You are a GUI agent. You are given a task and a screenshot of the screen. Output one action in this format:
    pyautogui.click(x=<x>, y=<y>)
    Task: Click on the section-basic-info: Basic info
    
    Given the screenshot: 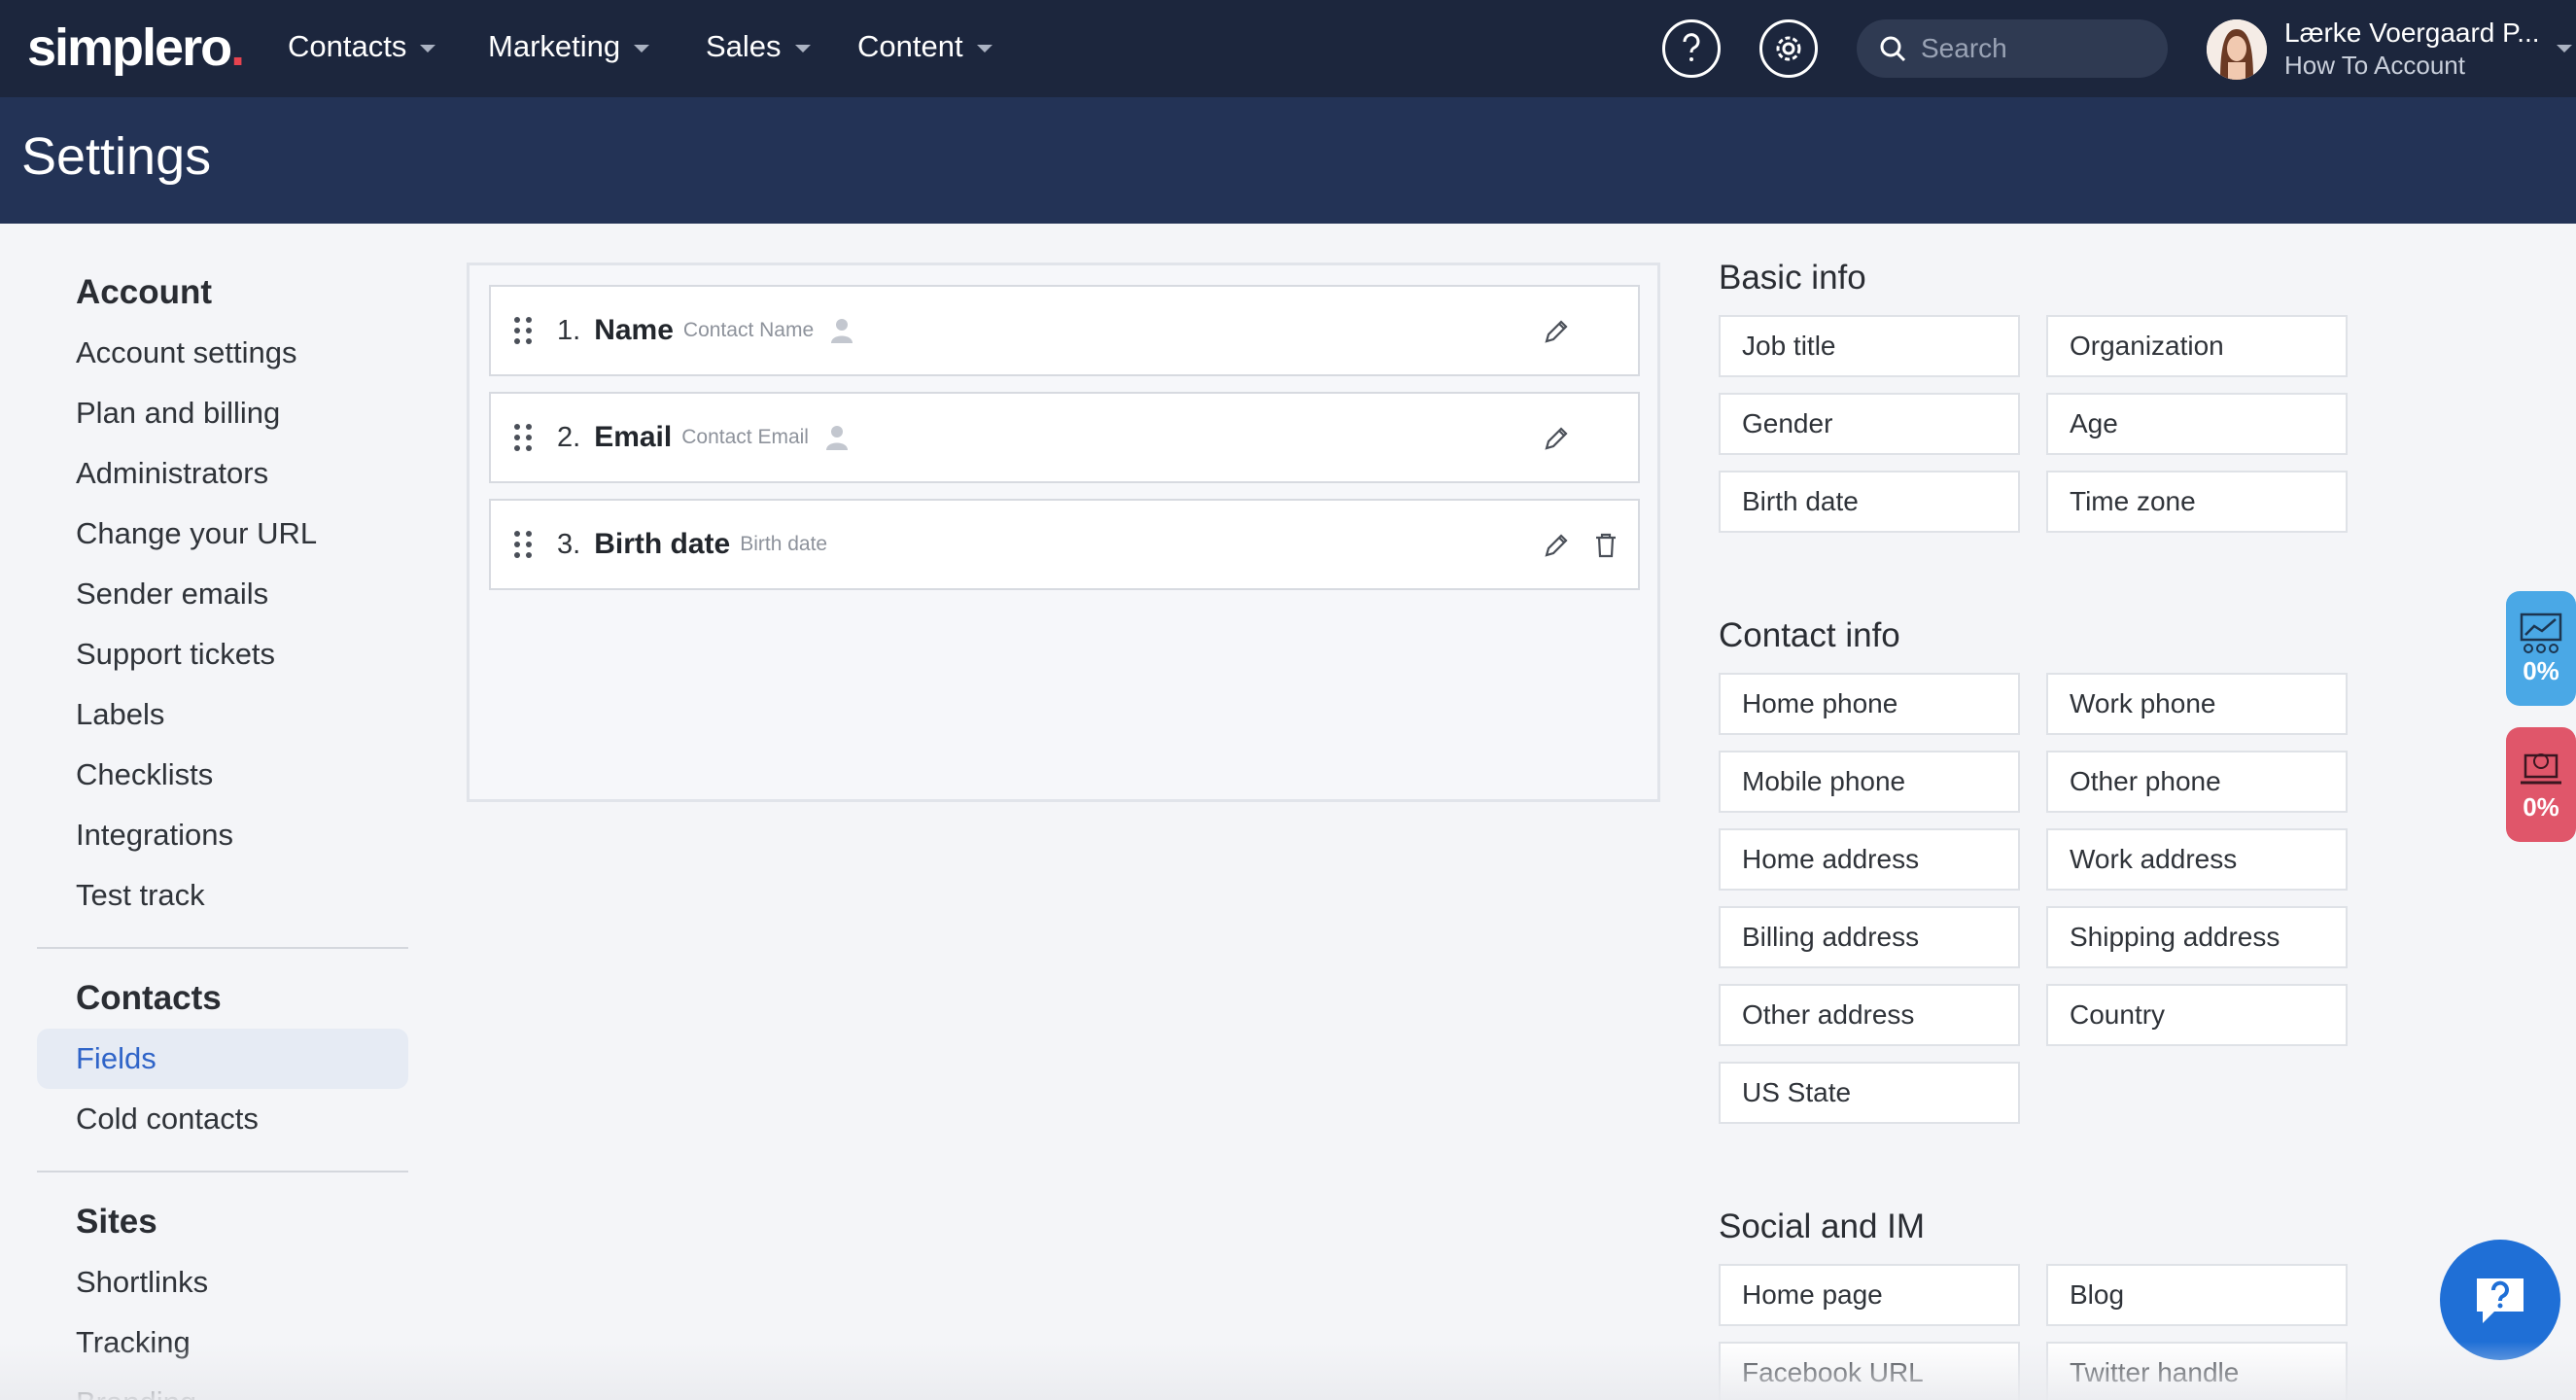 What is the action you would take?
    pyautogui.click(x=1792, y=278)
    